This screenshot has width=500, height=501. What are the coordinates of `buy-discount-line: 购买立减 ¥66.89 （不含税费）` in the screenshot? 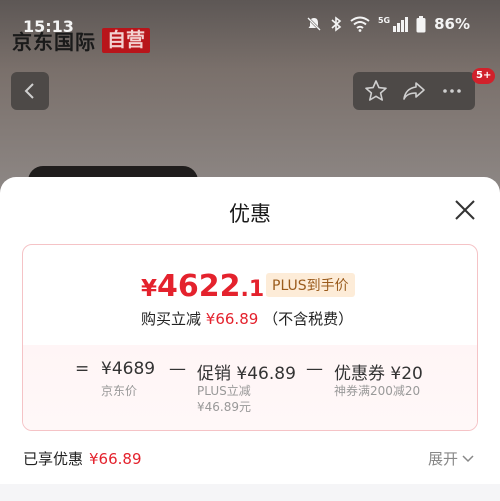 It's located at (247, 318).